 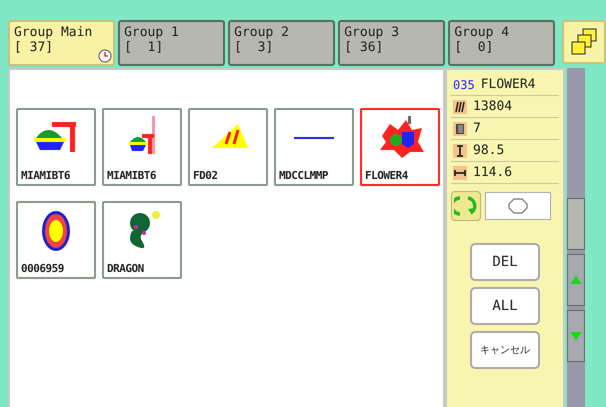 I want to click on scroll-up-button, so click(x=576, y=280).